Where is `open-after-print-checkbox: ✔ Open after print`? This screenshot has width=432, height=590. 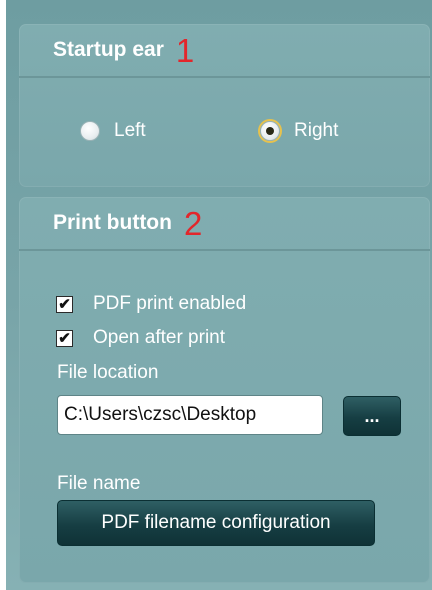
open-after-print-checkbox: ✔ Open after print is located at coordinates (140, 338).